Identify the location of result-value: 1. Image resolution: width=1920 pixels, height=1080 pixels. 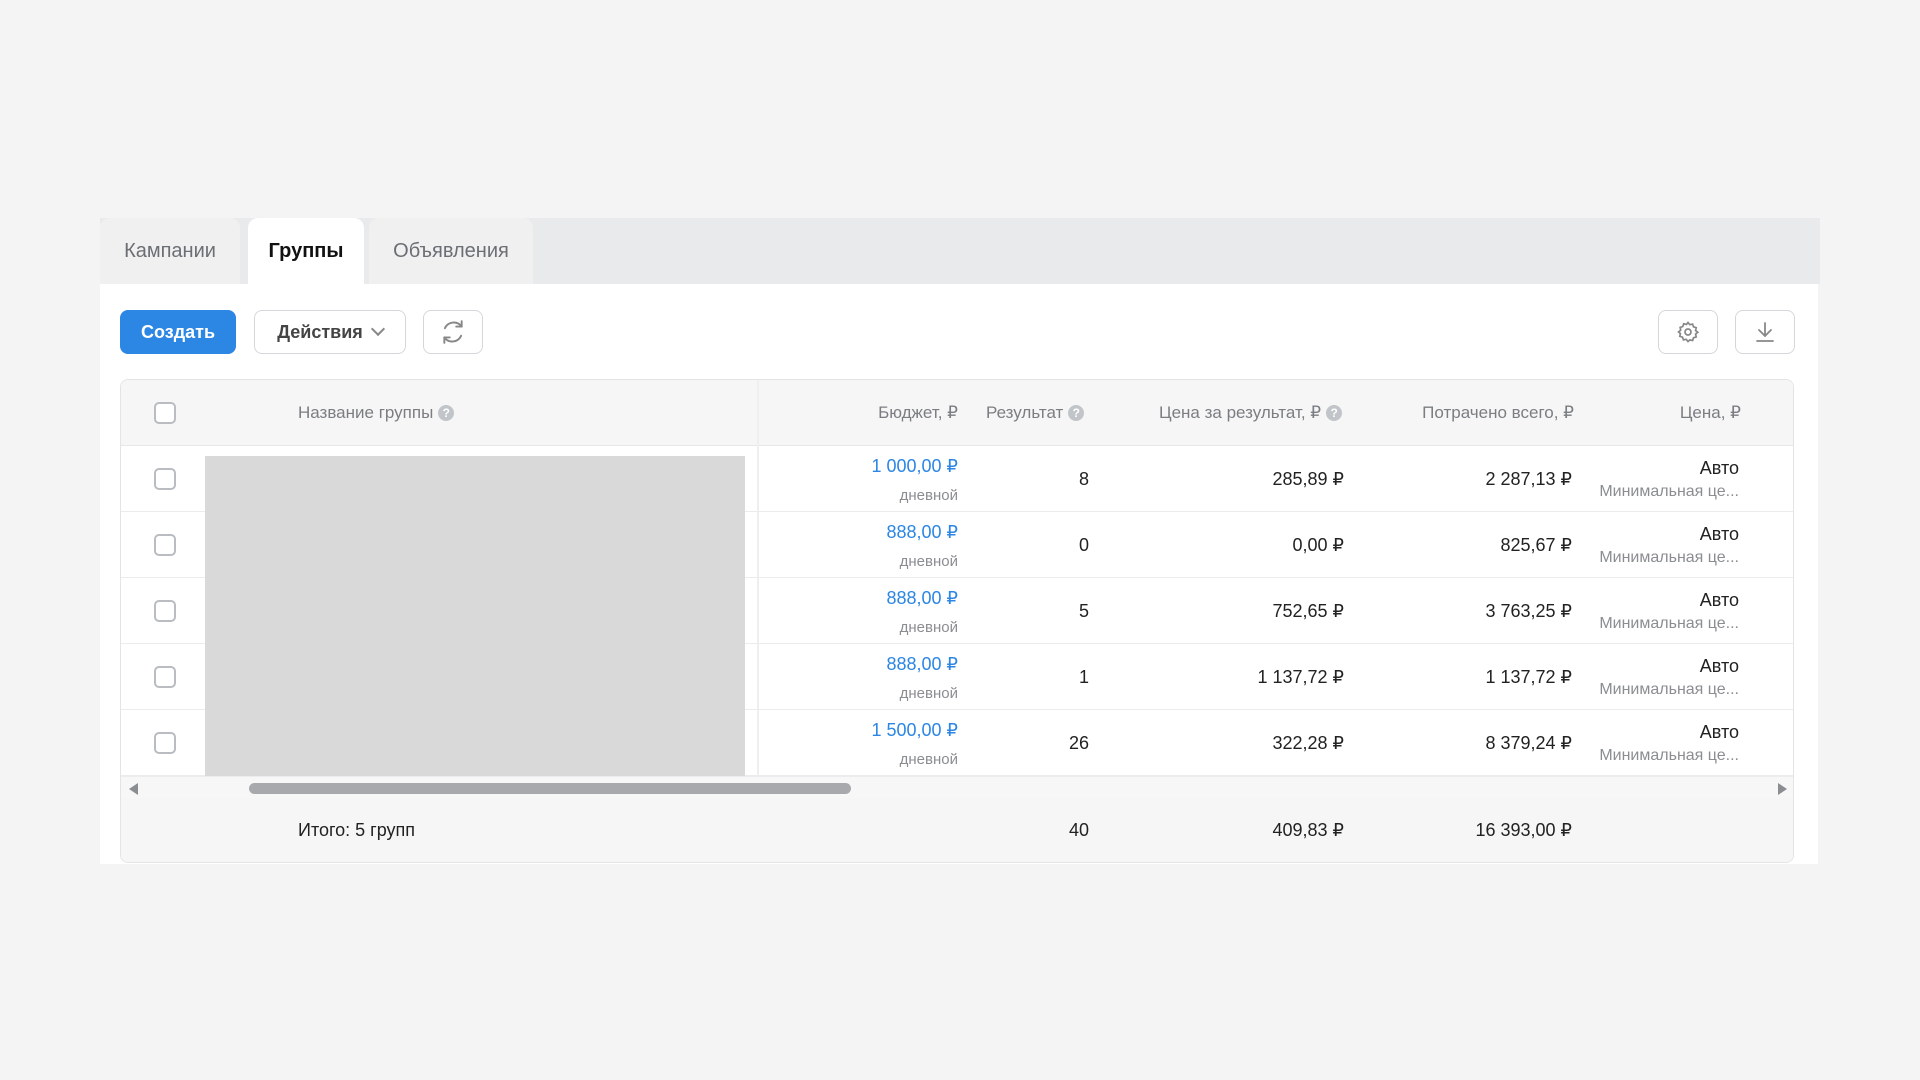
(1083, 677).